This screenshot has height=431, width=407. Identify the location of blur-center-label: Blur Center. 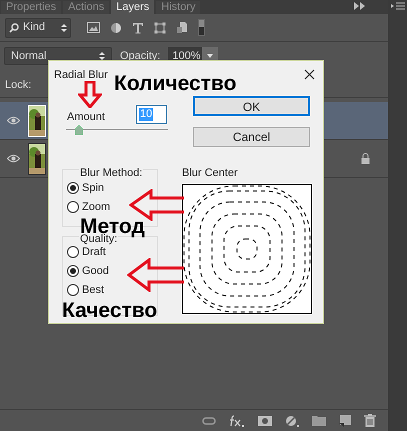
(210, 173).